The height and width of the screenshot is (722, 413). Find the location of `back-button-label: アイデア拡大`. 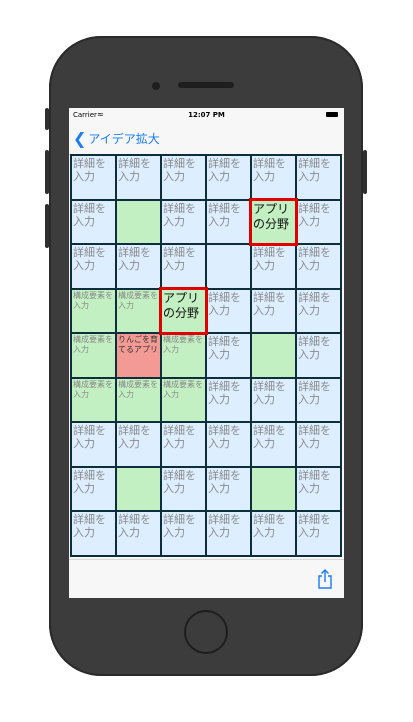

back-button-label: アイデア拡大 is located at coordinates (124, 139).